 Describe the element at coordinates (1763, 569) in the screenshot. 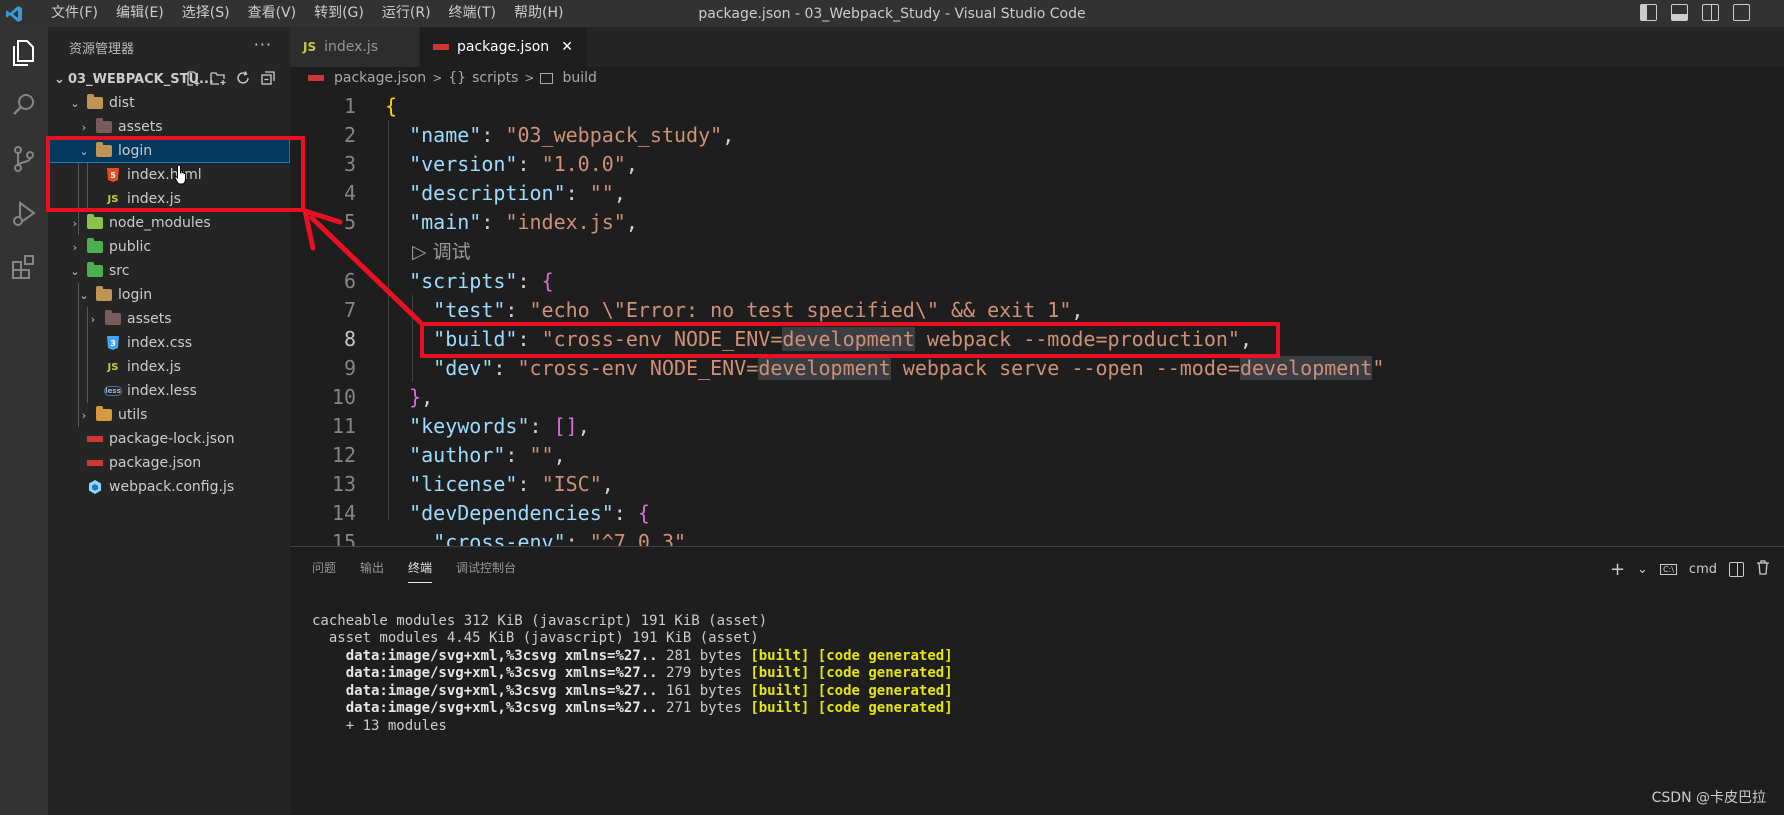

I see `kill-terminal-icon` at that location.